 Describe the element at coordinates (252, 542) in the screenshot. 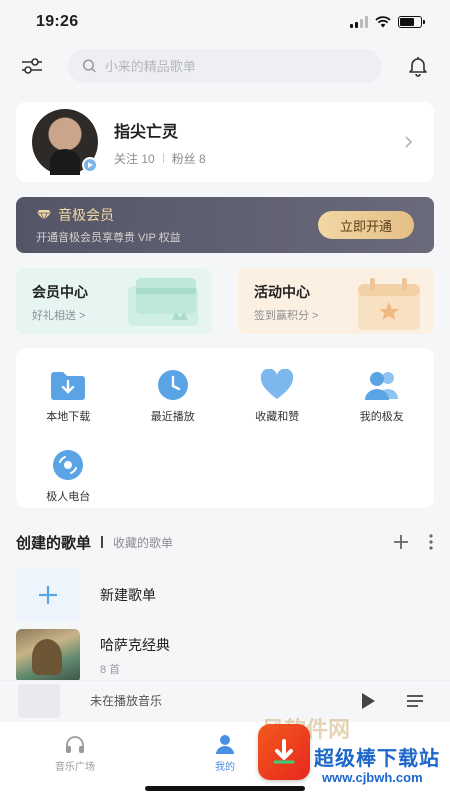

I see `tab-collected-playlists: 收藏的歌单` at that location.